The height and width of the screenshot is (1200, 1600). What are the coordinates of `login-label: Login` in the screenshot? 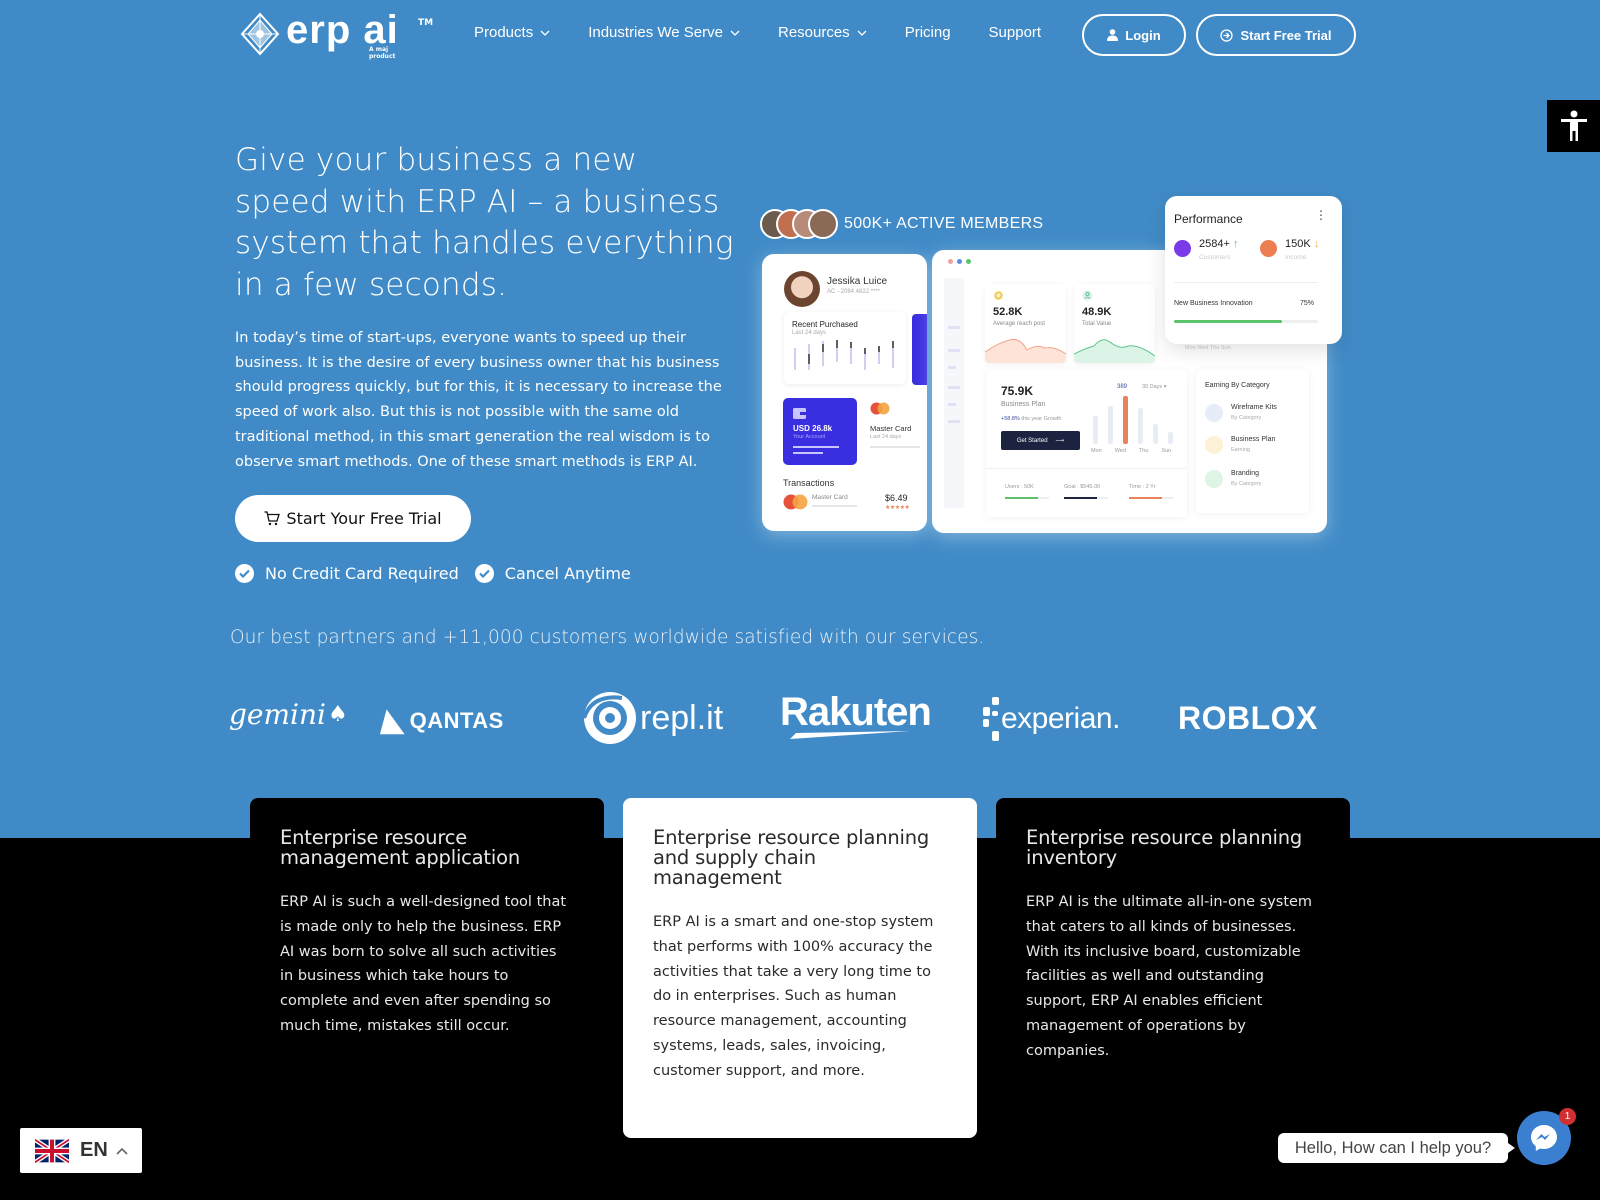 It's located at (1143, 35).